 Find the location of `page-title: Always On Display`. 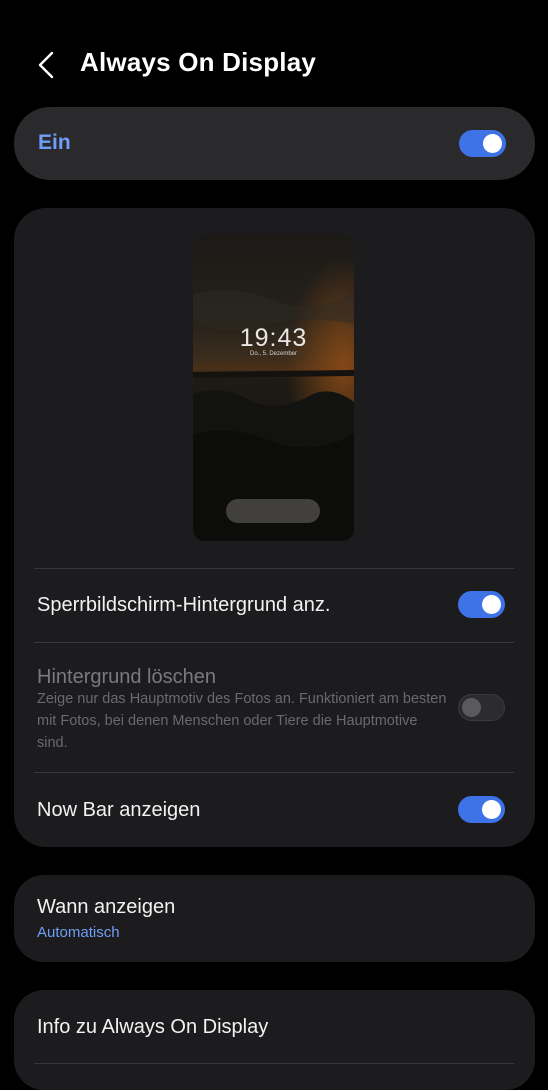

page-title: Always On Display is located at coordinates (198, 62).